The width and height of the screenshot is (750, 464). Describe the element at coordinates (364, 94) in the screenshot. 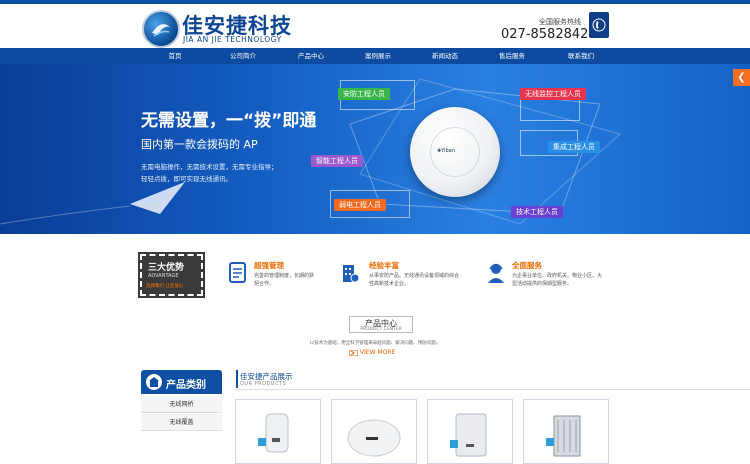

I see `role-tag: 安防工程人员` at that location.